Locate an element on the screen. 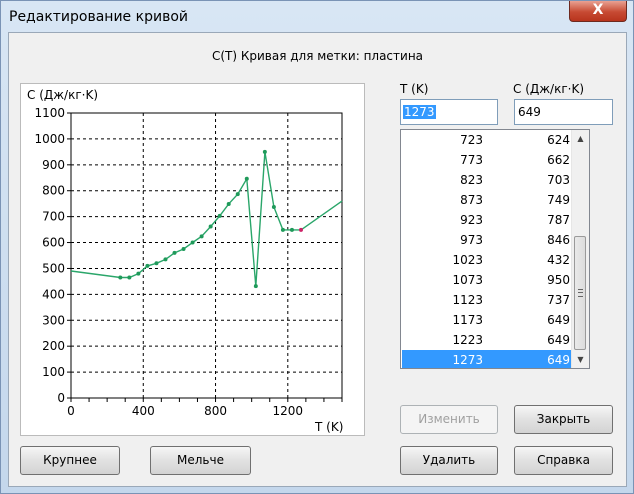 The image size is (634, 494). close-icon: X is located at coordinates (598, 10).